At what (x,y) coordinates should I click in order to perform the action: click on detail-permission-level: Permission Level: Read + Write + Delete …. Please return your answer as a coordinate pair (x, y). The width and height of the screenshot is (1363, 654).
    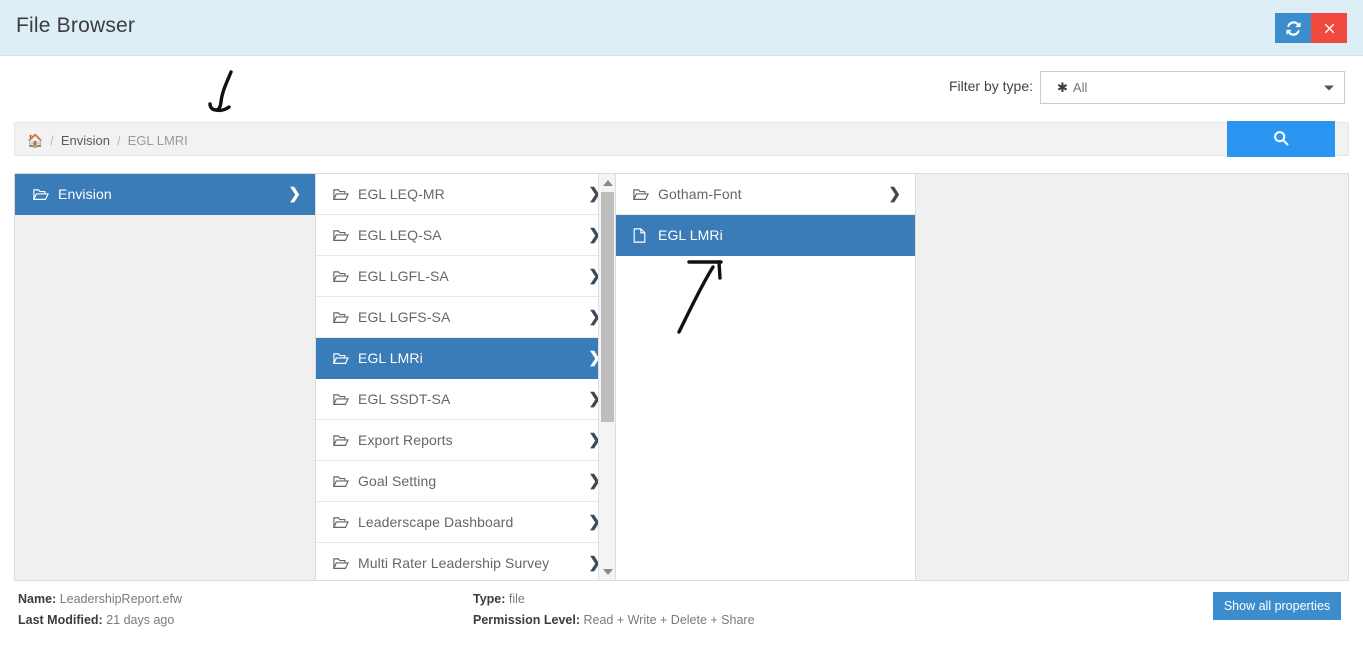
    Looking at the image, I should click on (614, 620).